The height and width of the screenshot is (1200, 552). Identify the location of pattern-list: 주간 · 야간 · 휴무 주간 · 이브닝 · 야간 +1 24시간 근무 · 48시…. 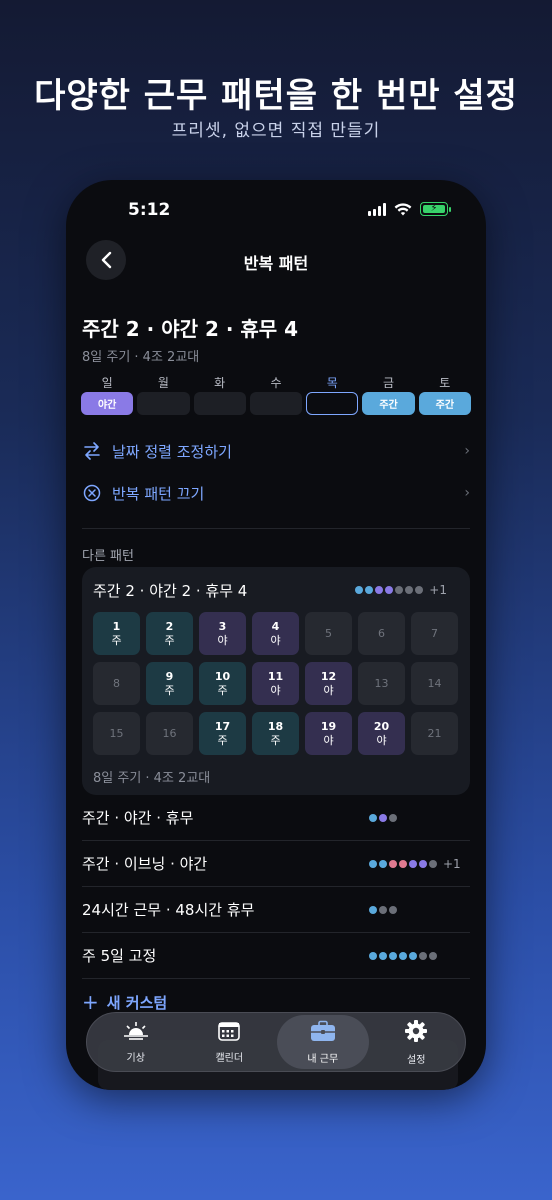
(276, 887).